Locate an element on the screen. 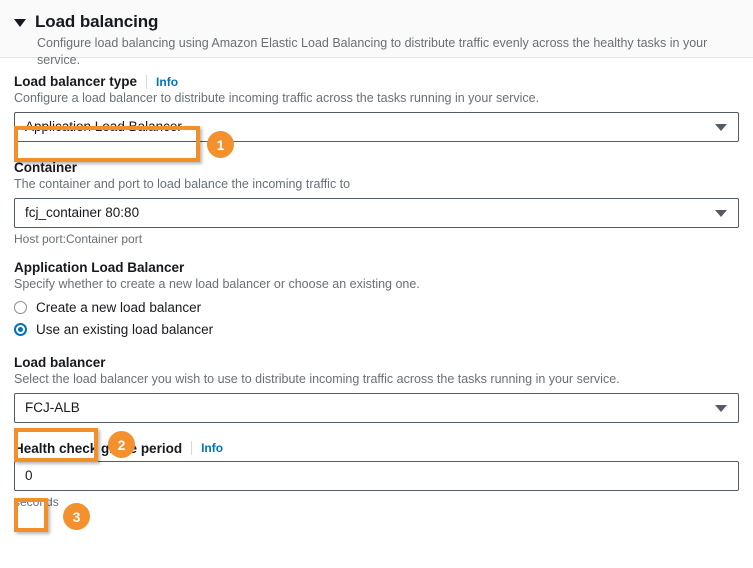 The image size is (753, 568). health-check-grace-period-info-link: Info is located at coordinates (212, 448).